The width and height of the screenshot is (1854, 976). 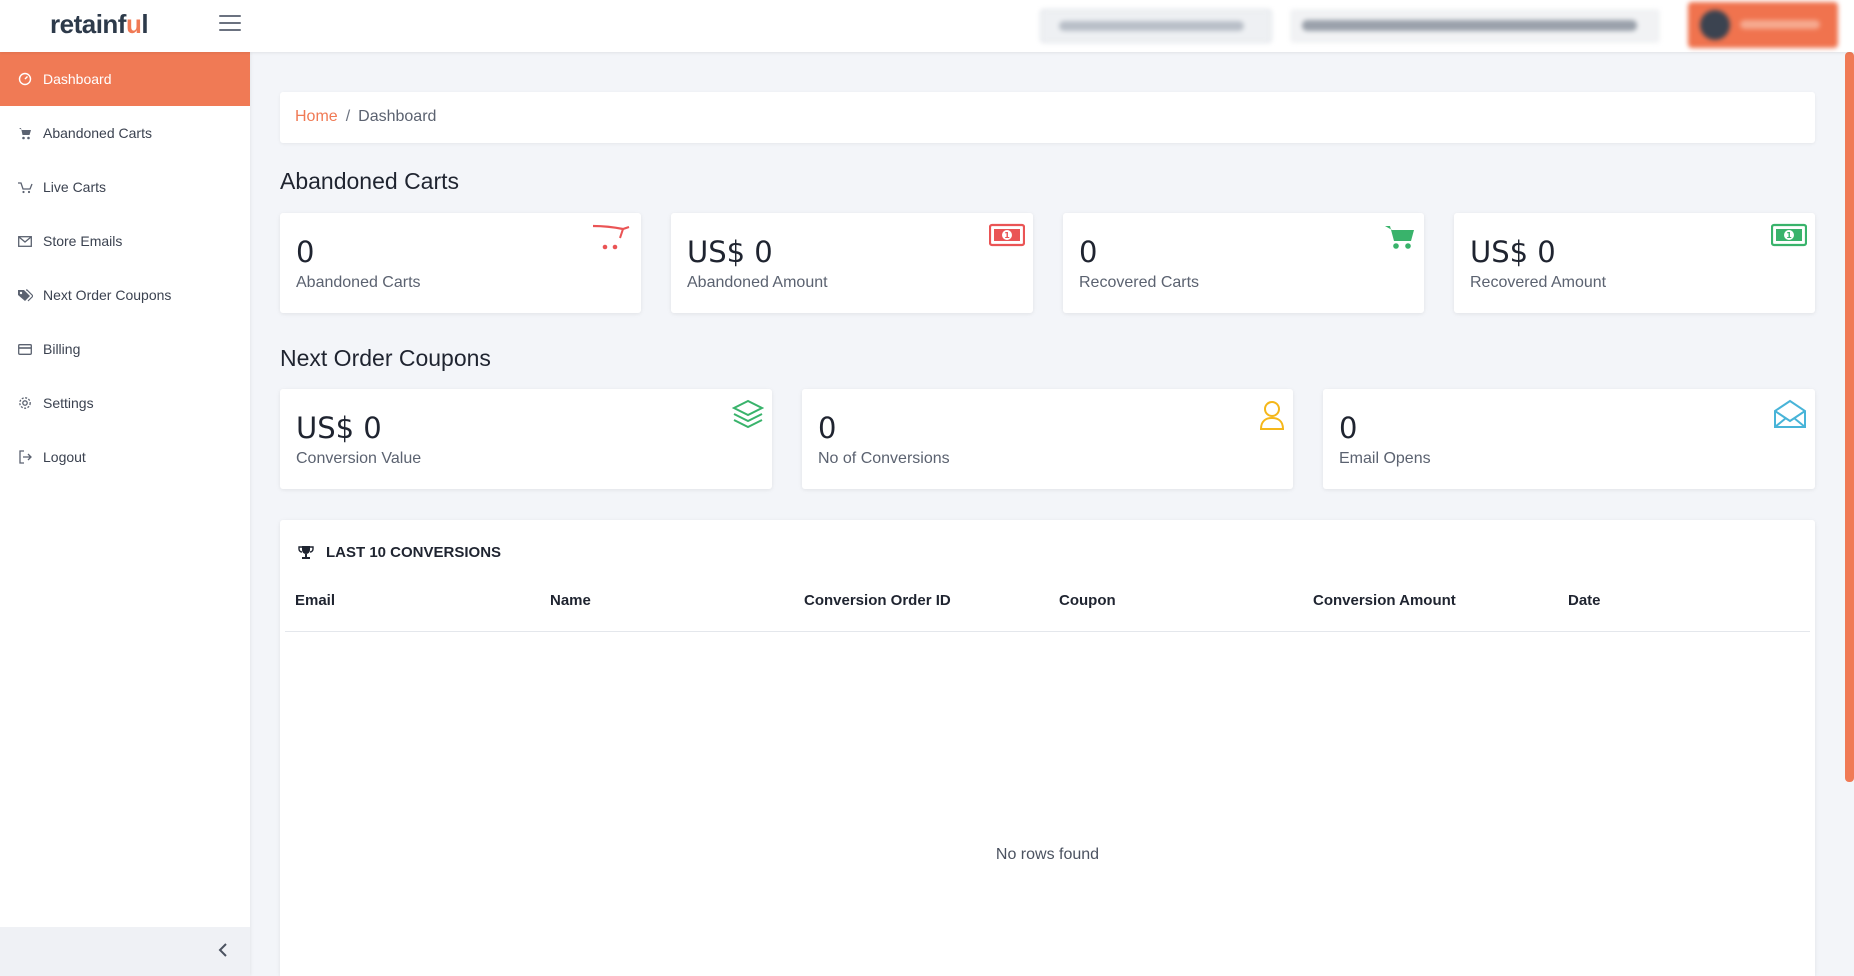 What do you see at coordinates (83, 241) in the screenshot?
I see `sidebar-item-label: Store Emails` at bounding box center [83, 241].